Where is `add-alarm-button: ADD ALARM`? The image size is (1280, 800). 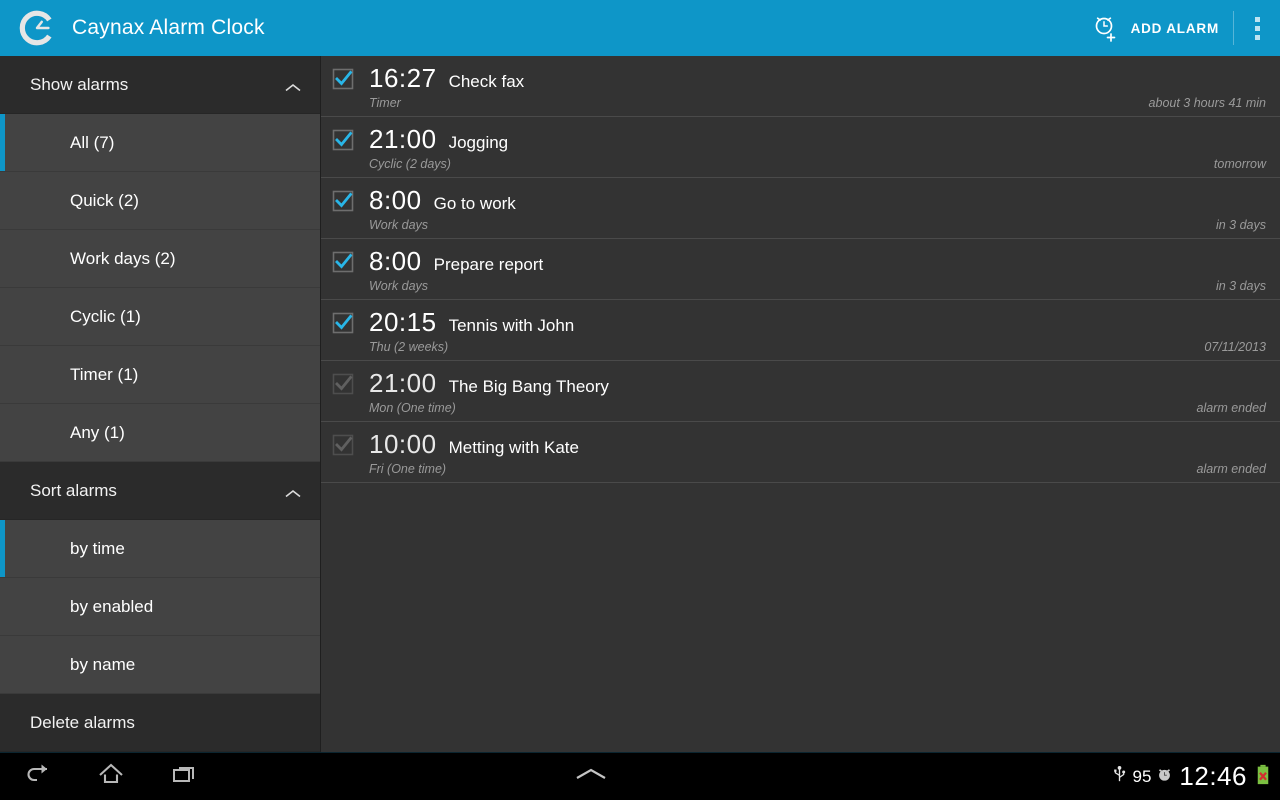 add-alarm-button: ADD ALARM is located at coordinates (1157, 28).